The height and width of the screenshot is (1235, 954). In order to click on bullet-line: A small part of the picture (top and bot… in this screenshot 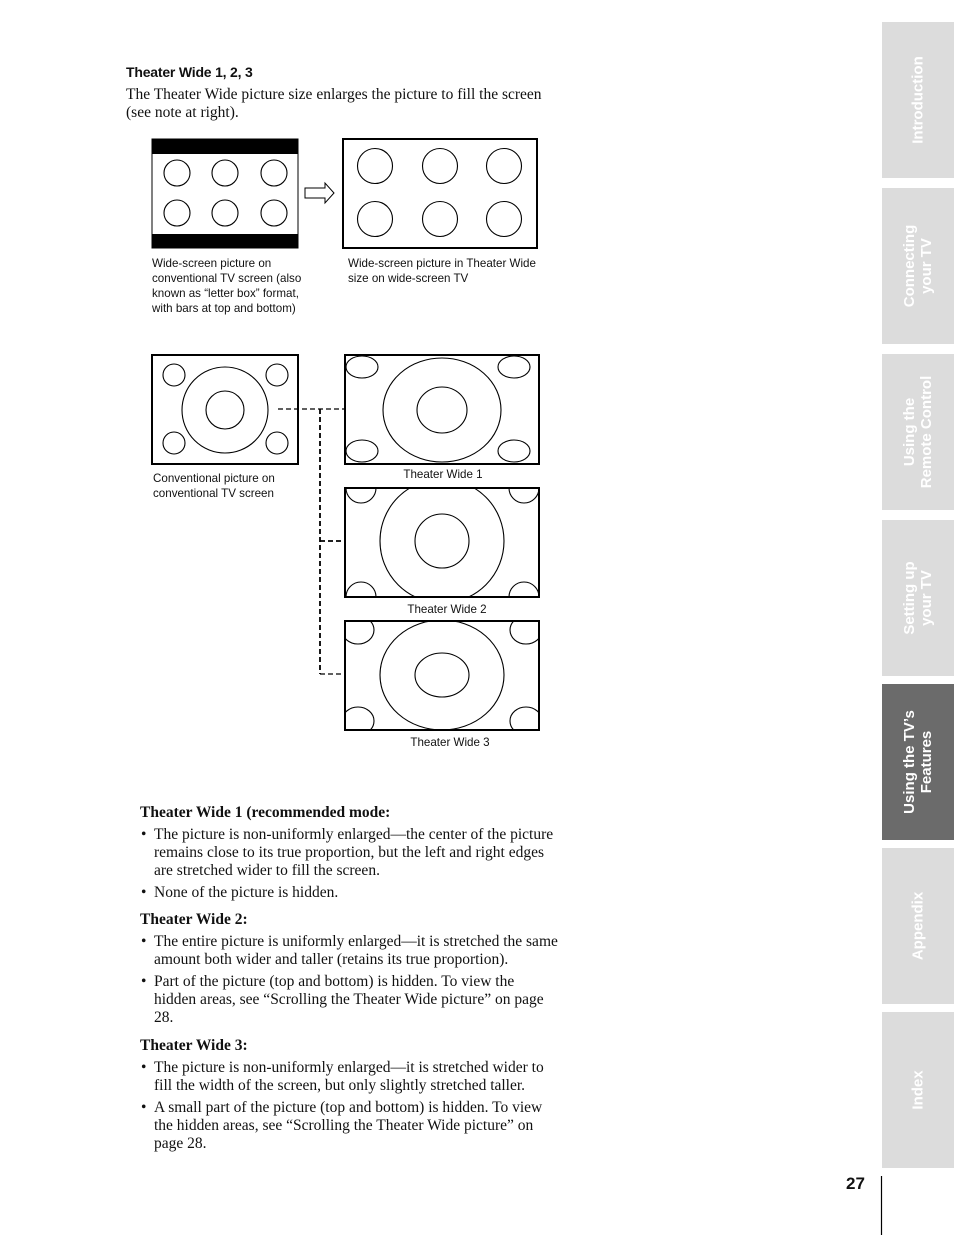, I will do `click(348, 1107)`.